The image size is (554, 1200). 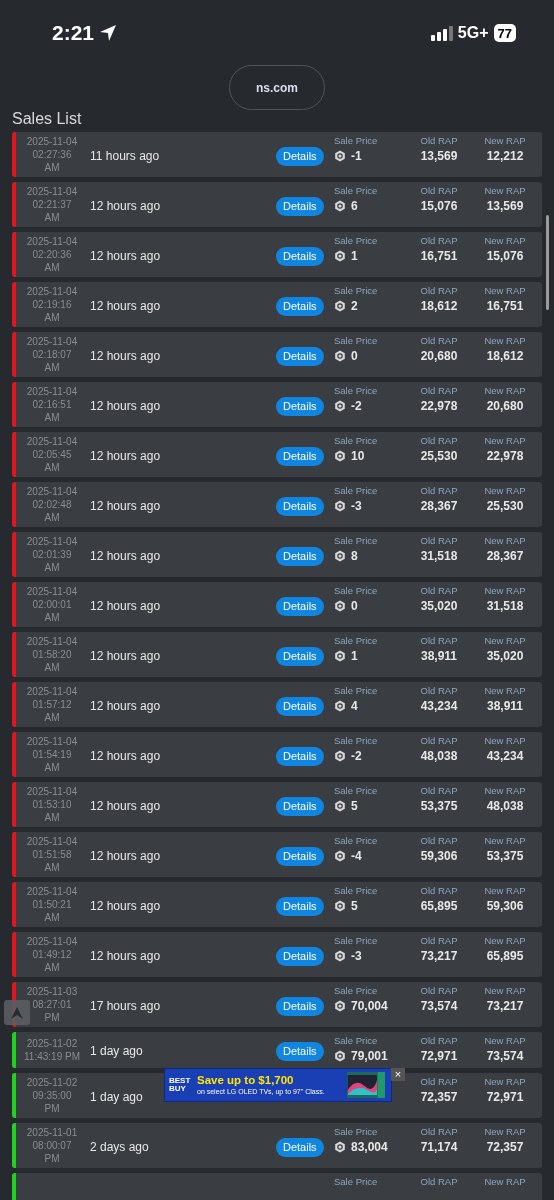 What do you see at coordinates (52, 704) in the screenshot?
I see `sale-date: 01:57:12` at bounding box center [52, 704].